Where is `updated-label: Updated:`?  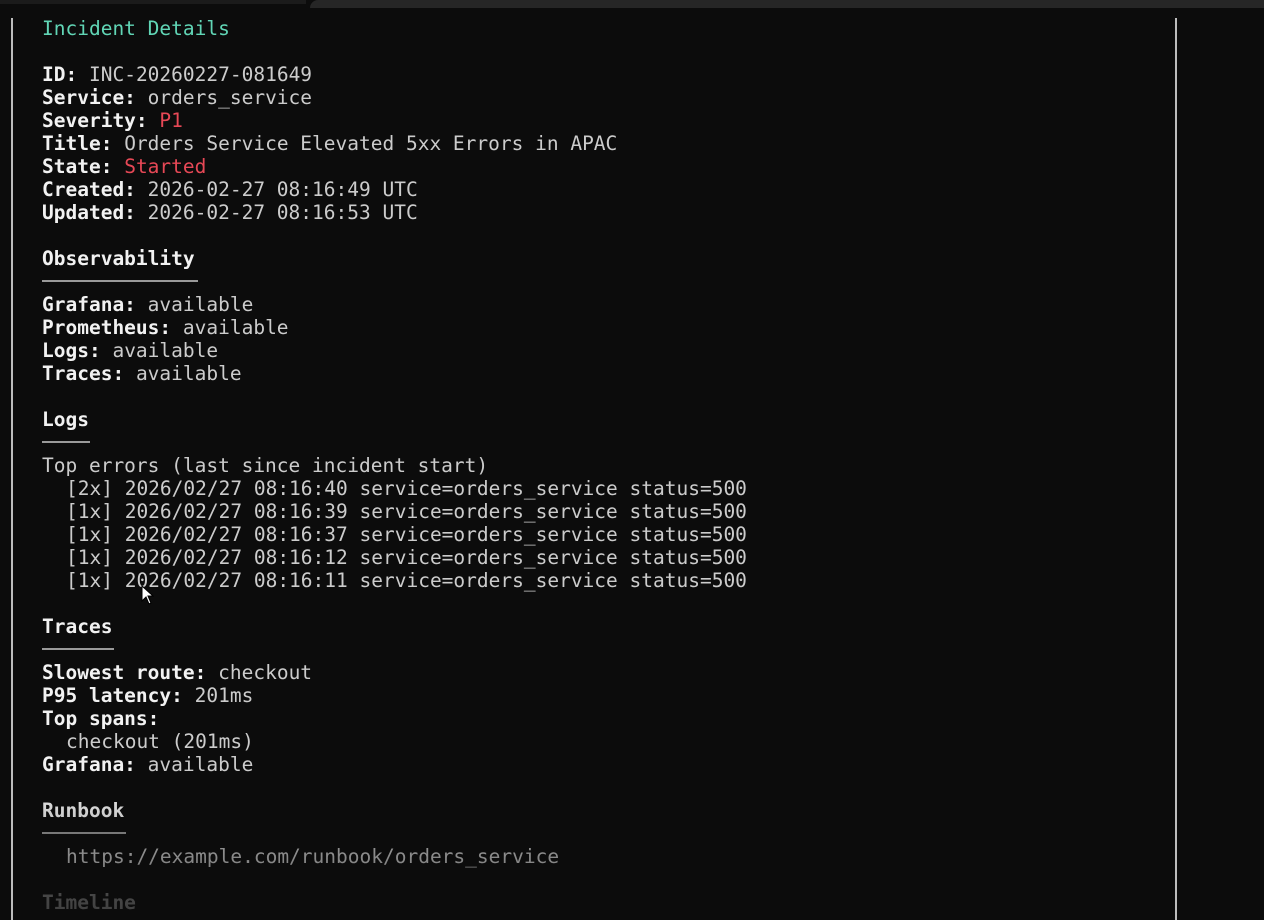
updated-label: Updated: is located at coordinates (89, 212).